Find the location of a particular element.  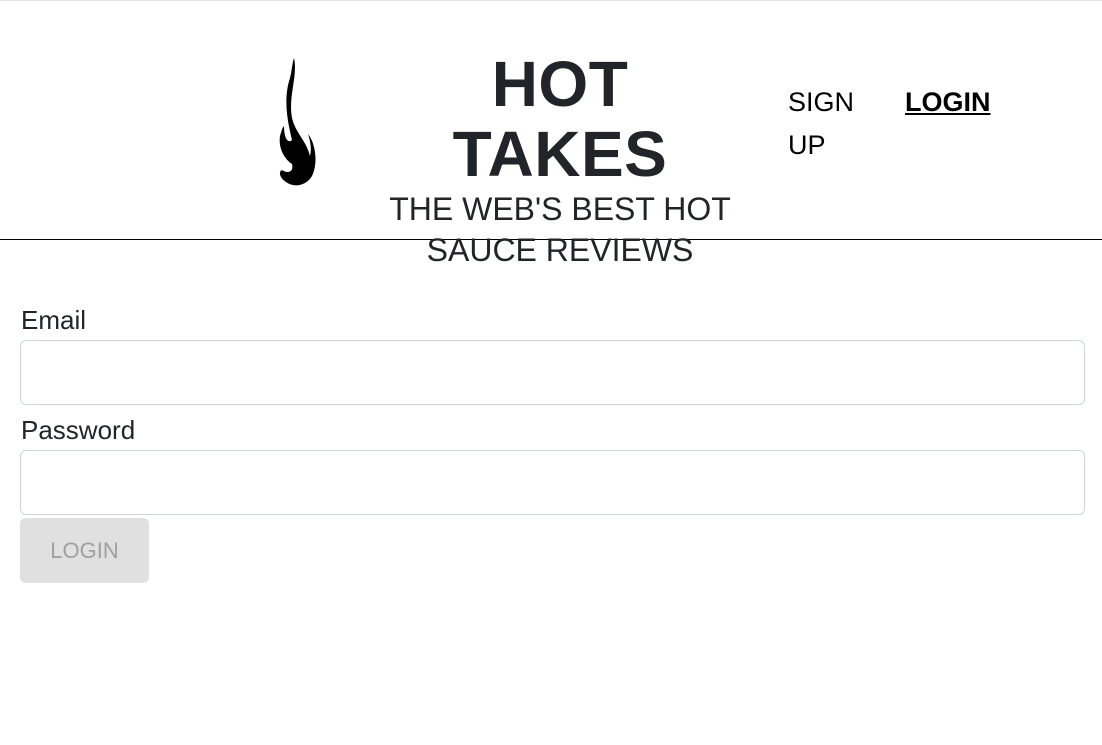

nav-signup-link: SIGN UP is located at coordinates (828, 124).